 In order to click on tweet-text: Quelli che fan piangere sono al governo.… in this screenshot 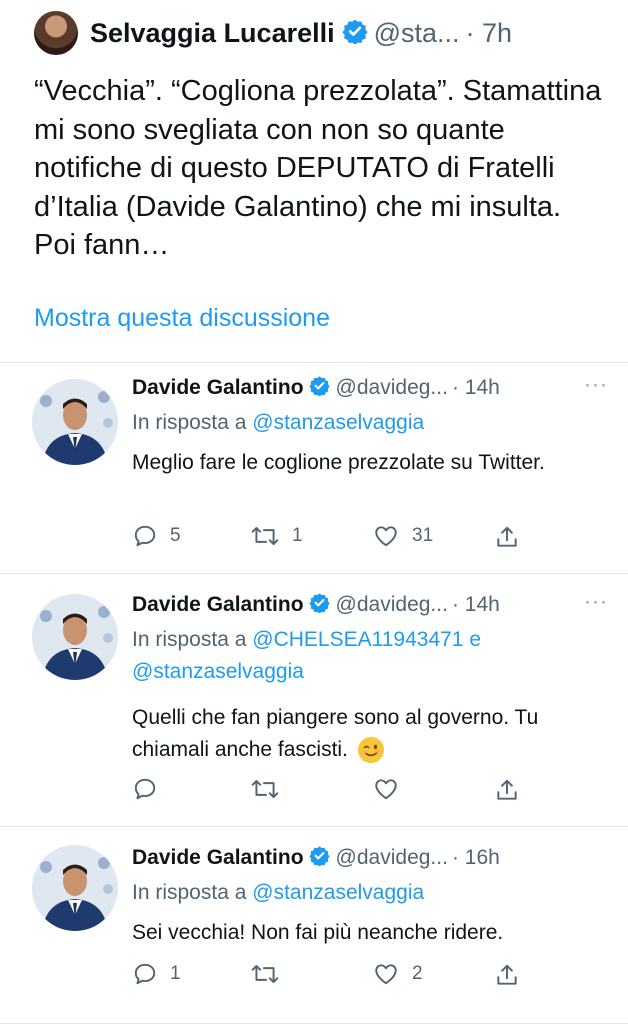, I will do `click(367, 734)`.